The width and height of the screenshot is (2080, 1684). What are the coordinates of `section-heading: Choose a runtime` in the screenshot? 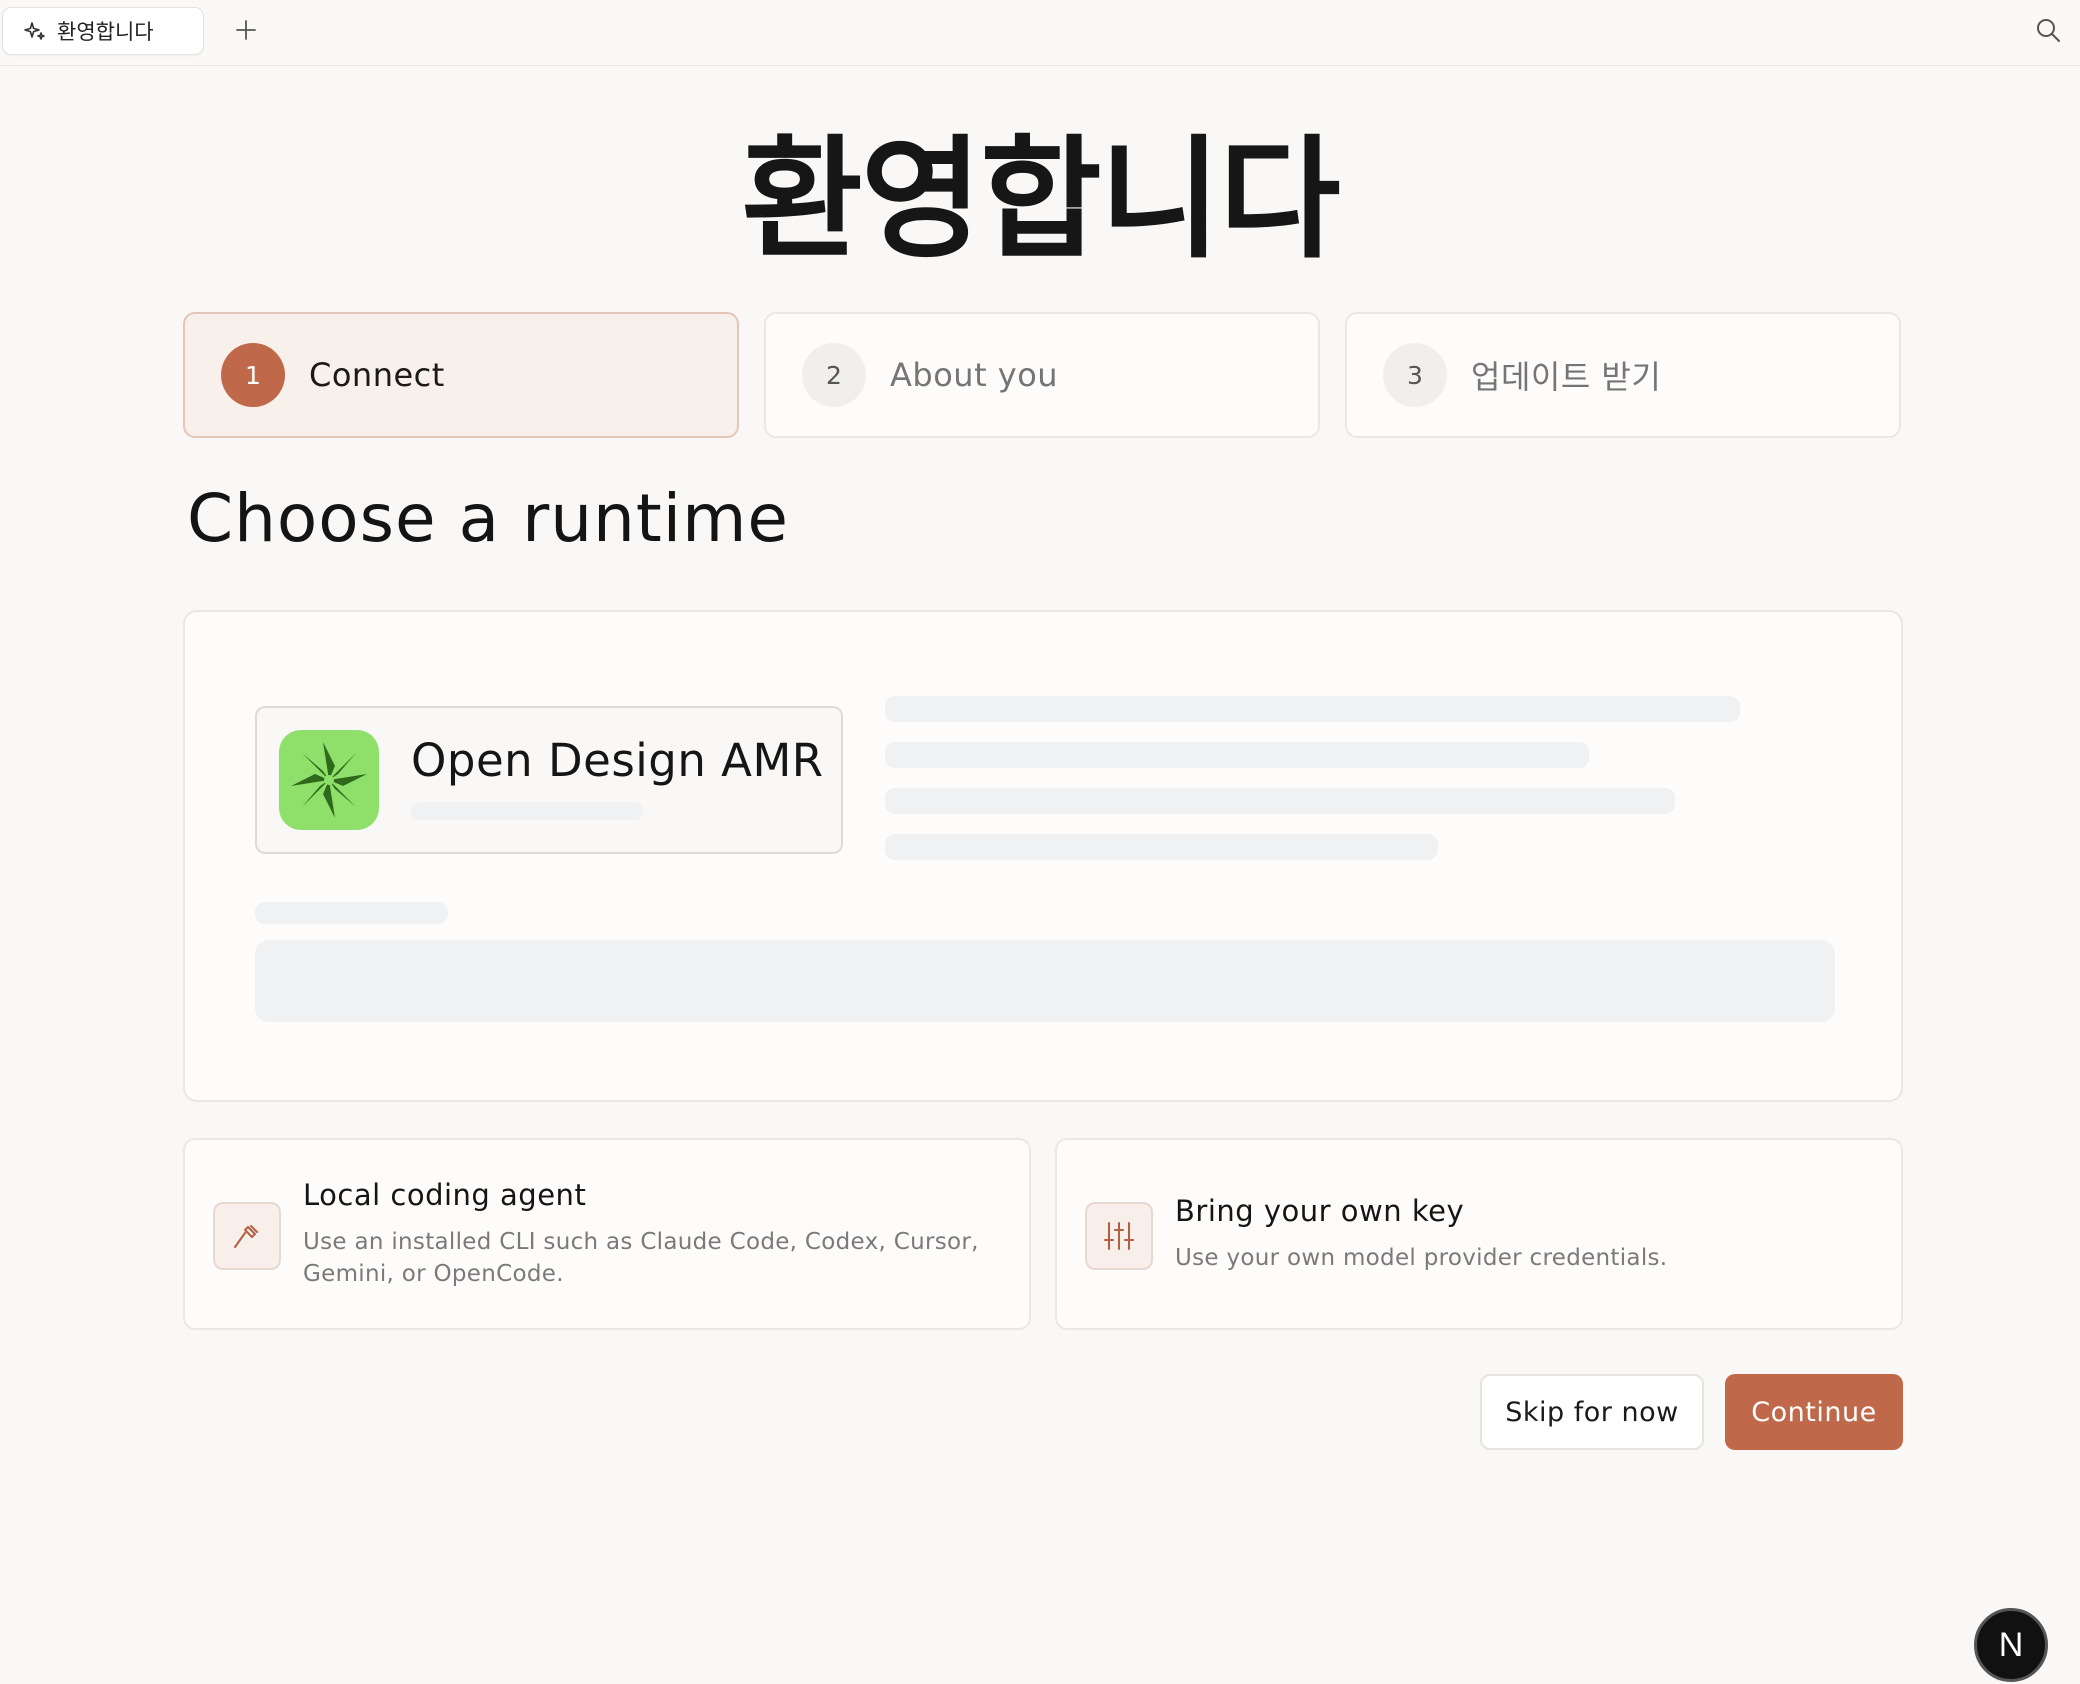 It's located at (488, 518).